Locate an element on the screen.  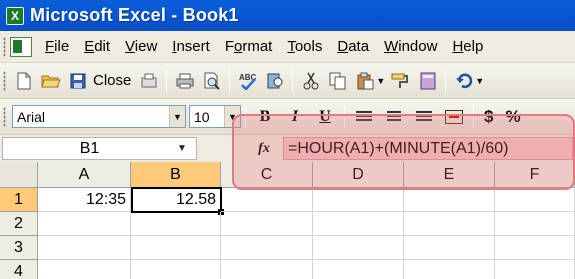
column-header-c: C is located at coordinates (267, 175).